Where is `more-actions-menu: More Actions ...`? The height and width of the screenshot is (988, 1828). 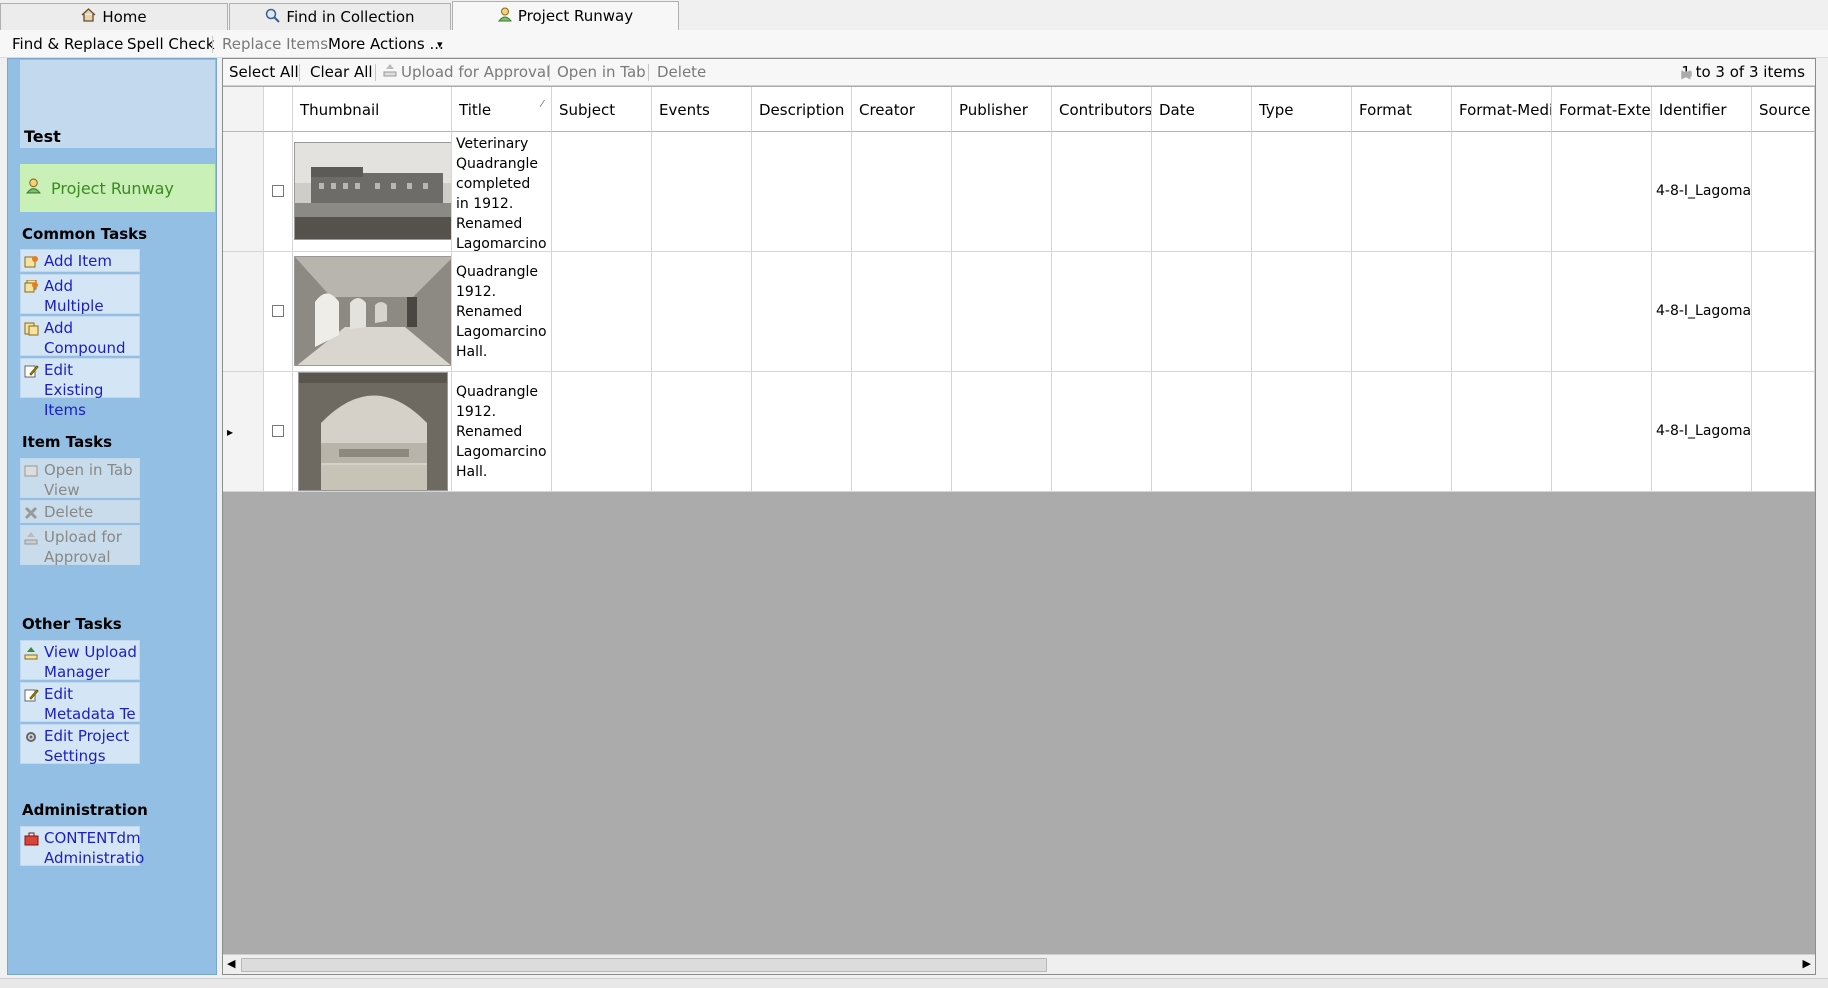 more-actions-menu: More Actions ... is located at coordinates (386, 44).